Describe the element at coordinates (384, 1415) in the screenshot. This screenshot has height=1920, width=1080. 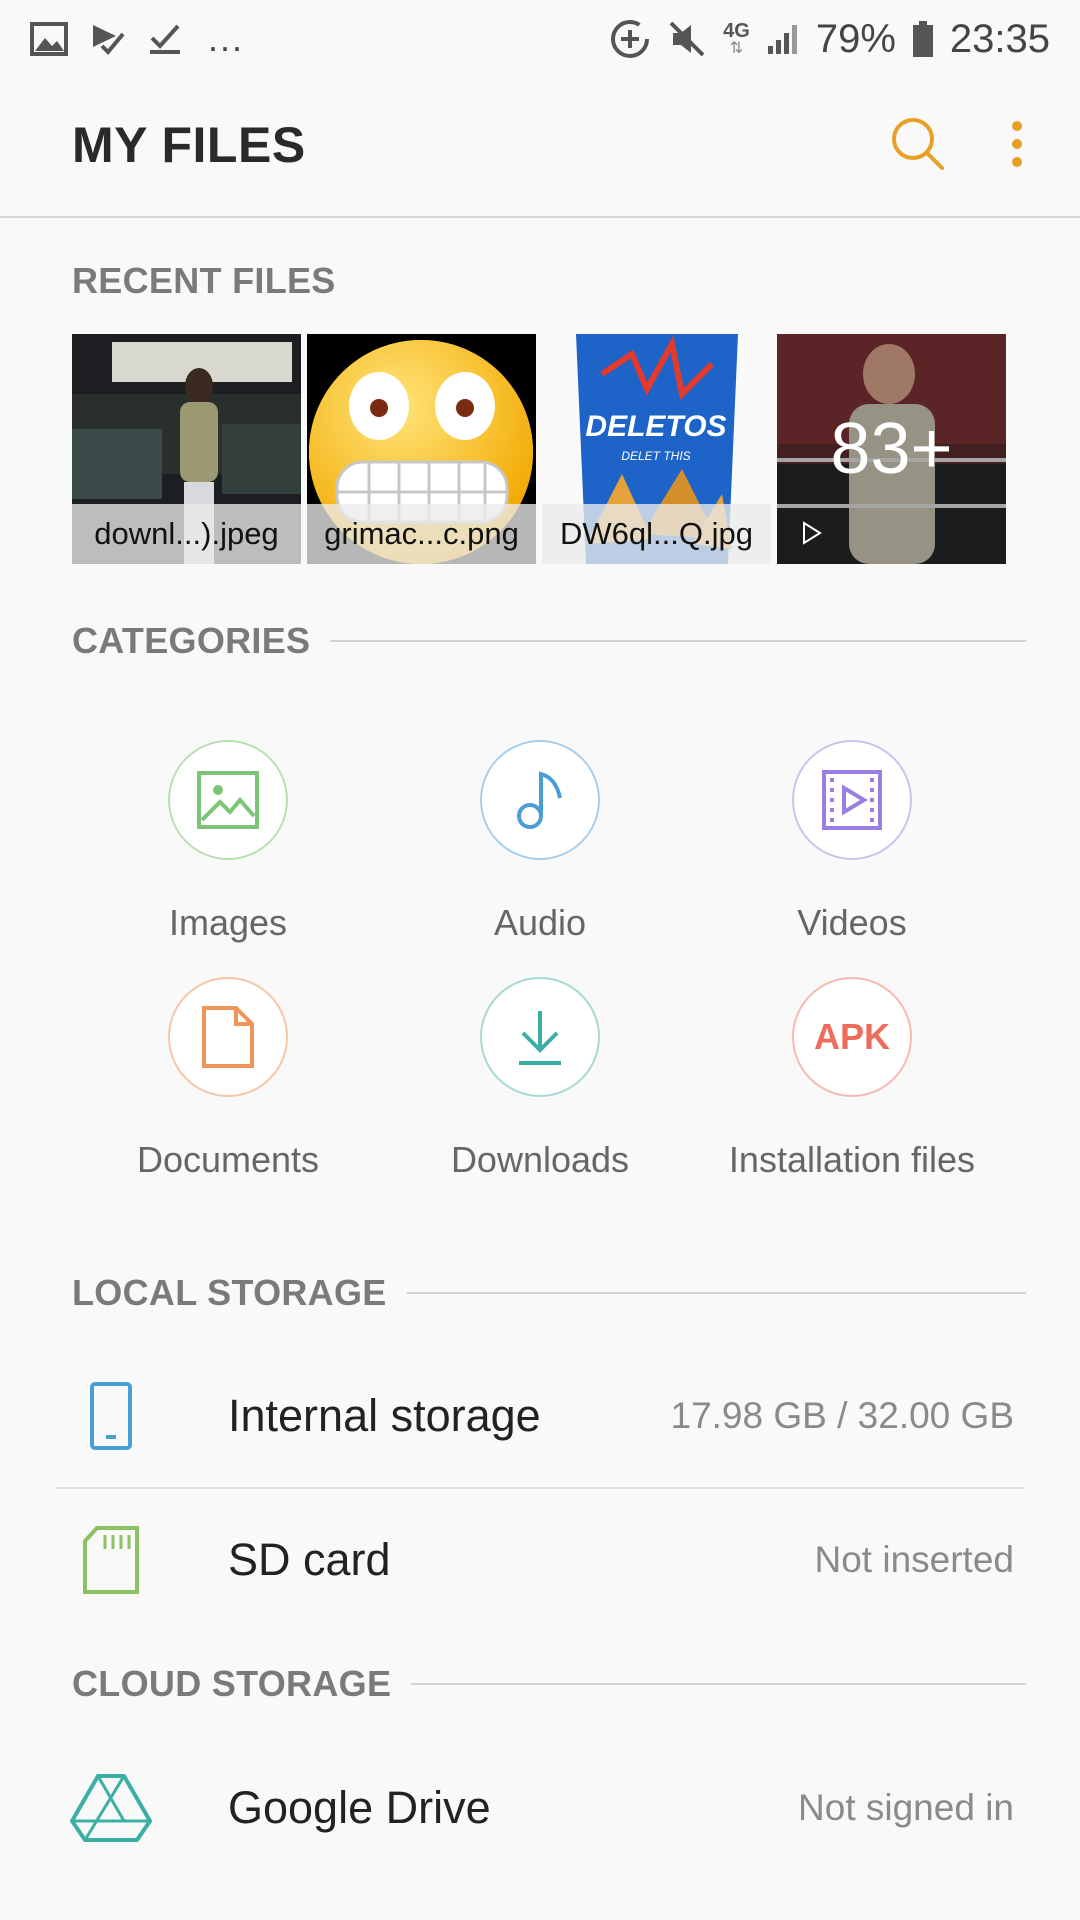
I see `storage-name: Internal storage` at that location.